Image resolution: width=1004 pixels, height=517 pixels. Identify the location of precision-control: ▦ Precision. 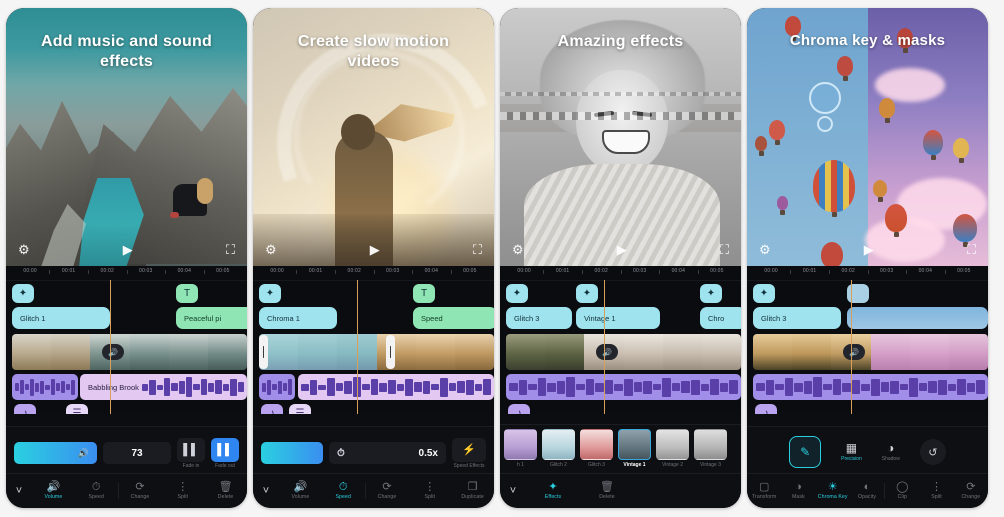
(851, 452).